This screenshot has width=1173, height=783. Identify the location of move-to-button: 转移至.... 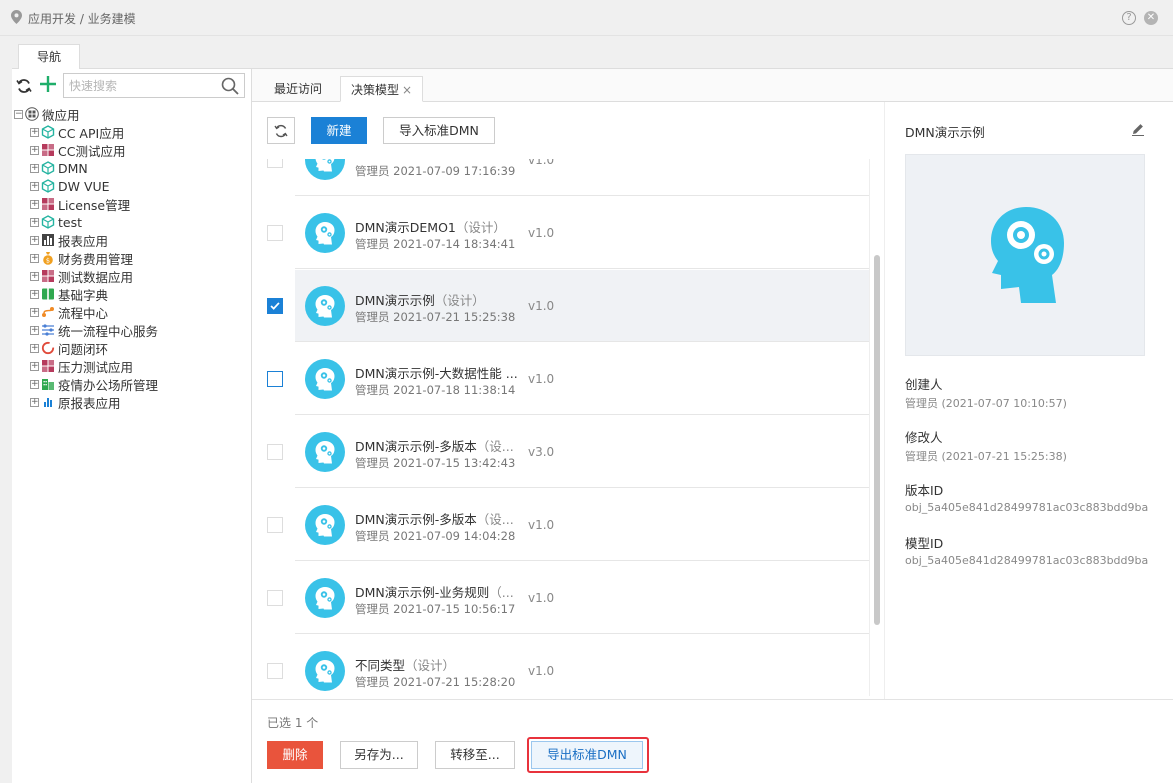
(475, 755).